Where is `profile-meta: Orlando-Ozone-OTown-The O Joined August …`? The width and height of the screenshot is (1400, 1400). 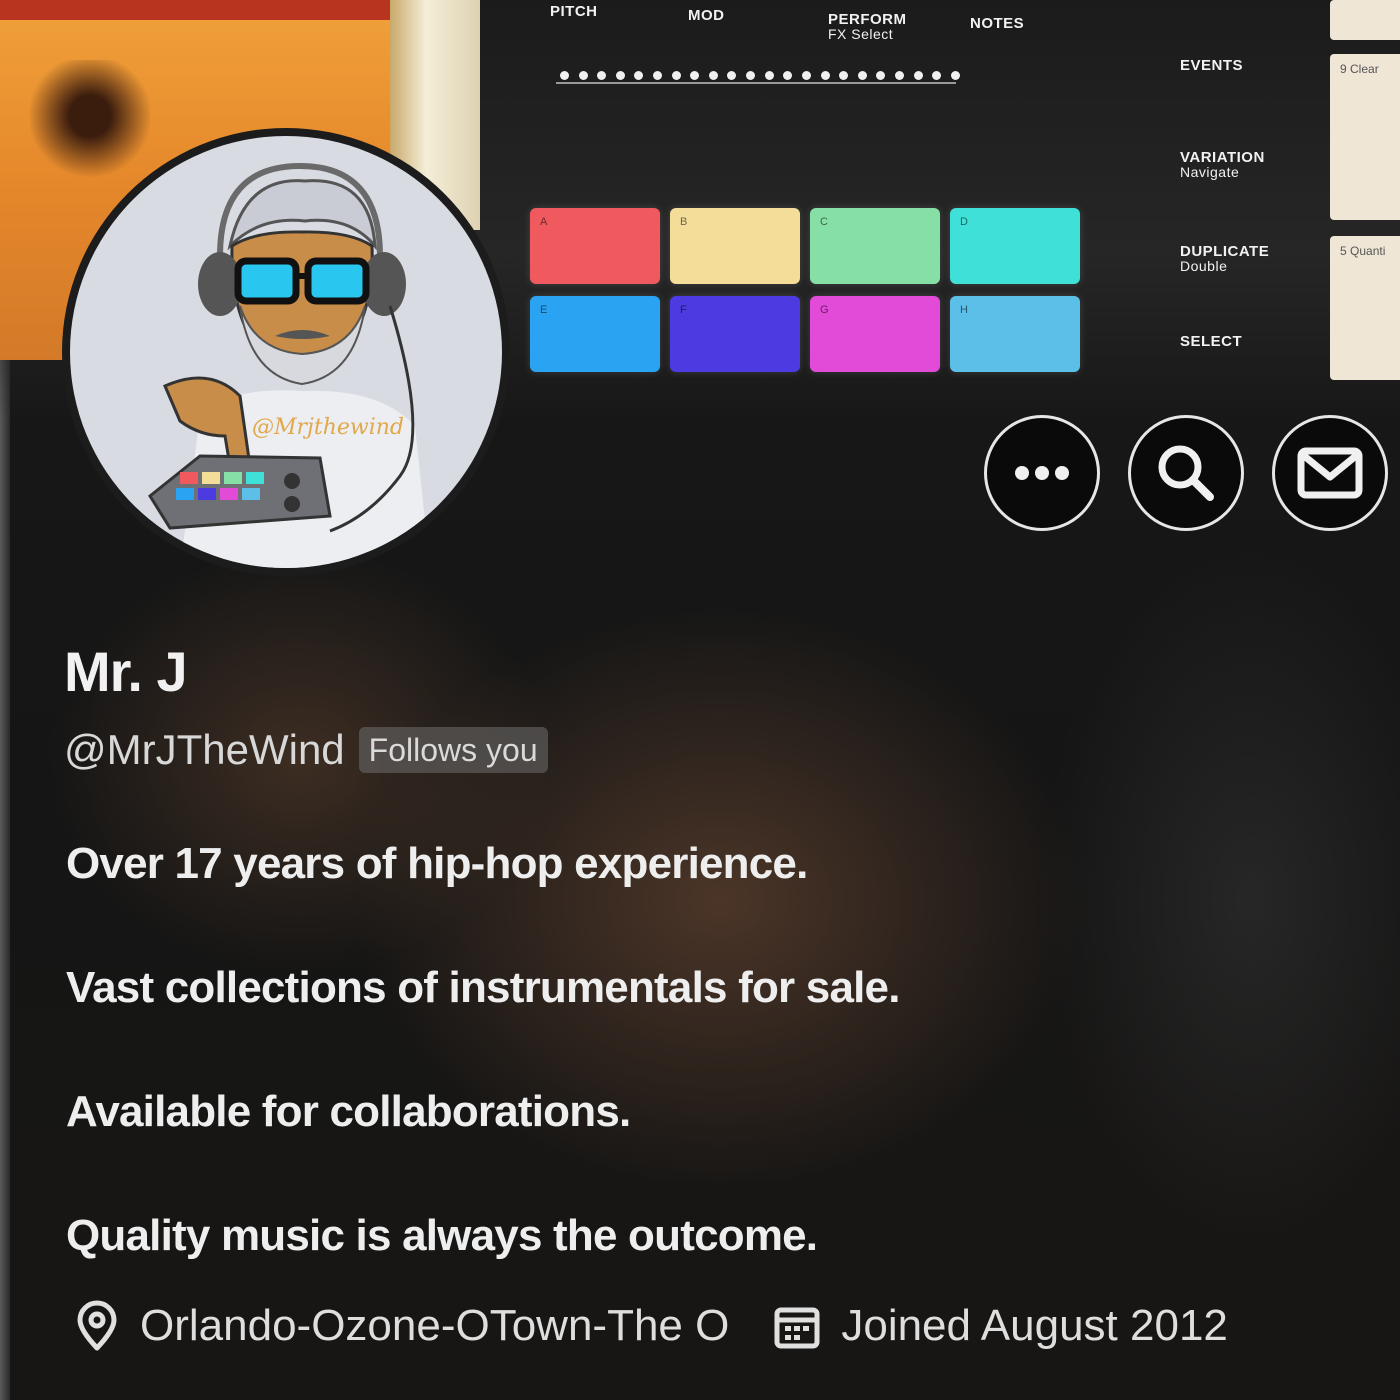
profile-meta: Orlando-Ozone-OTown-The O Joined August … is located at coordinates (651, 1326).